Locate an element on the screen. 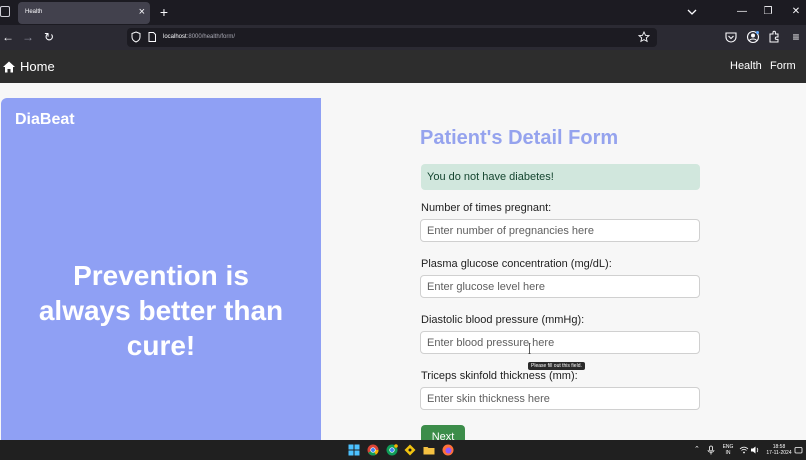  tray-overflow-icon: ⌃ is located at coordinates (697, 449).